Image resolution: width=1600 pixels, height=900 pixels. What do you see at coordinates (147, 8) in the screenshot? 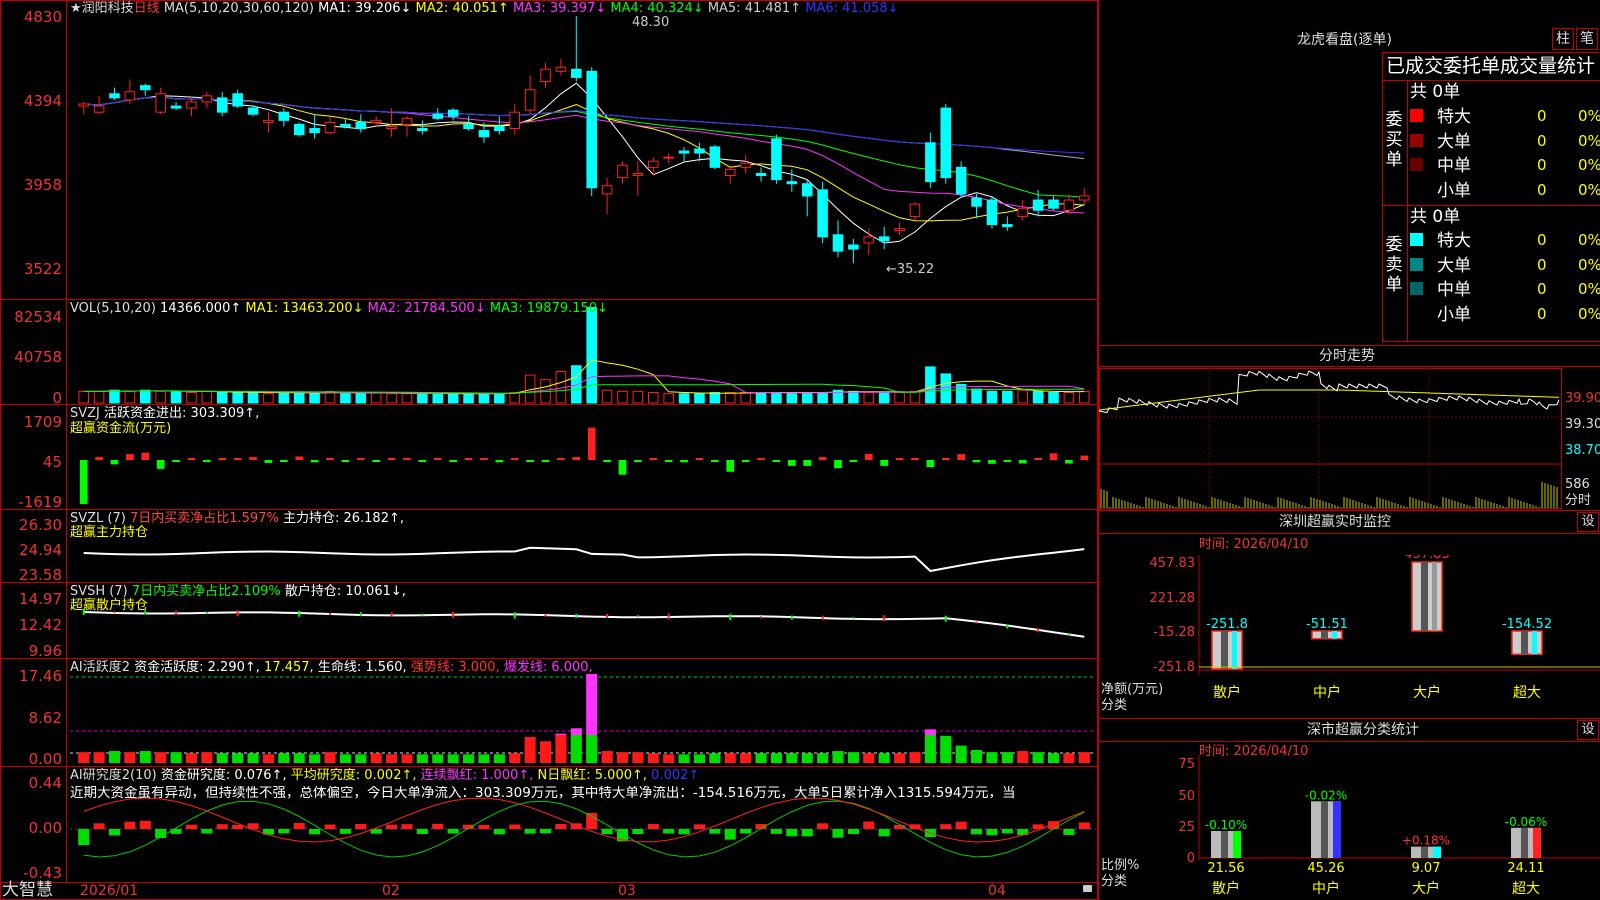
I see `period-label: 日线` at bounding box center [147, 8].